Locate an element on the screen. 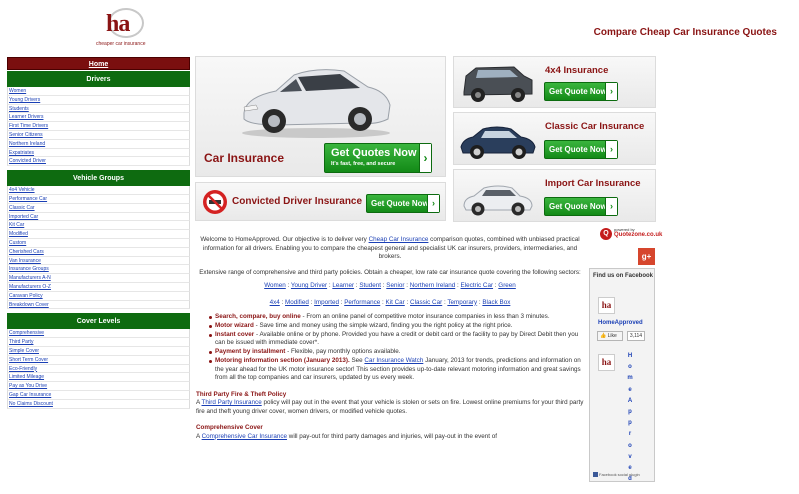 The width and height of the screenshot is (799, 494). facebook-page-name-vertical: HomeApproved is located at coordinates (630, 418).